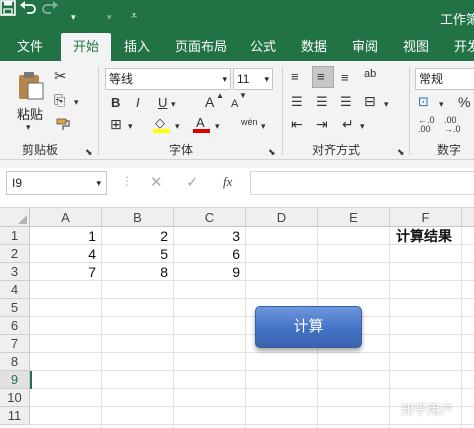 This screenshot has width=474, height=428. I want to click on paste-icon, so click(30, 86).